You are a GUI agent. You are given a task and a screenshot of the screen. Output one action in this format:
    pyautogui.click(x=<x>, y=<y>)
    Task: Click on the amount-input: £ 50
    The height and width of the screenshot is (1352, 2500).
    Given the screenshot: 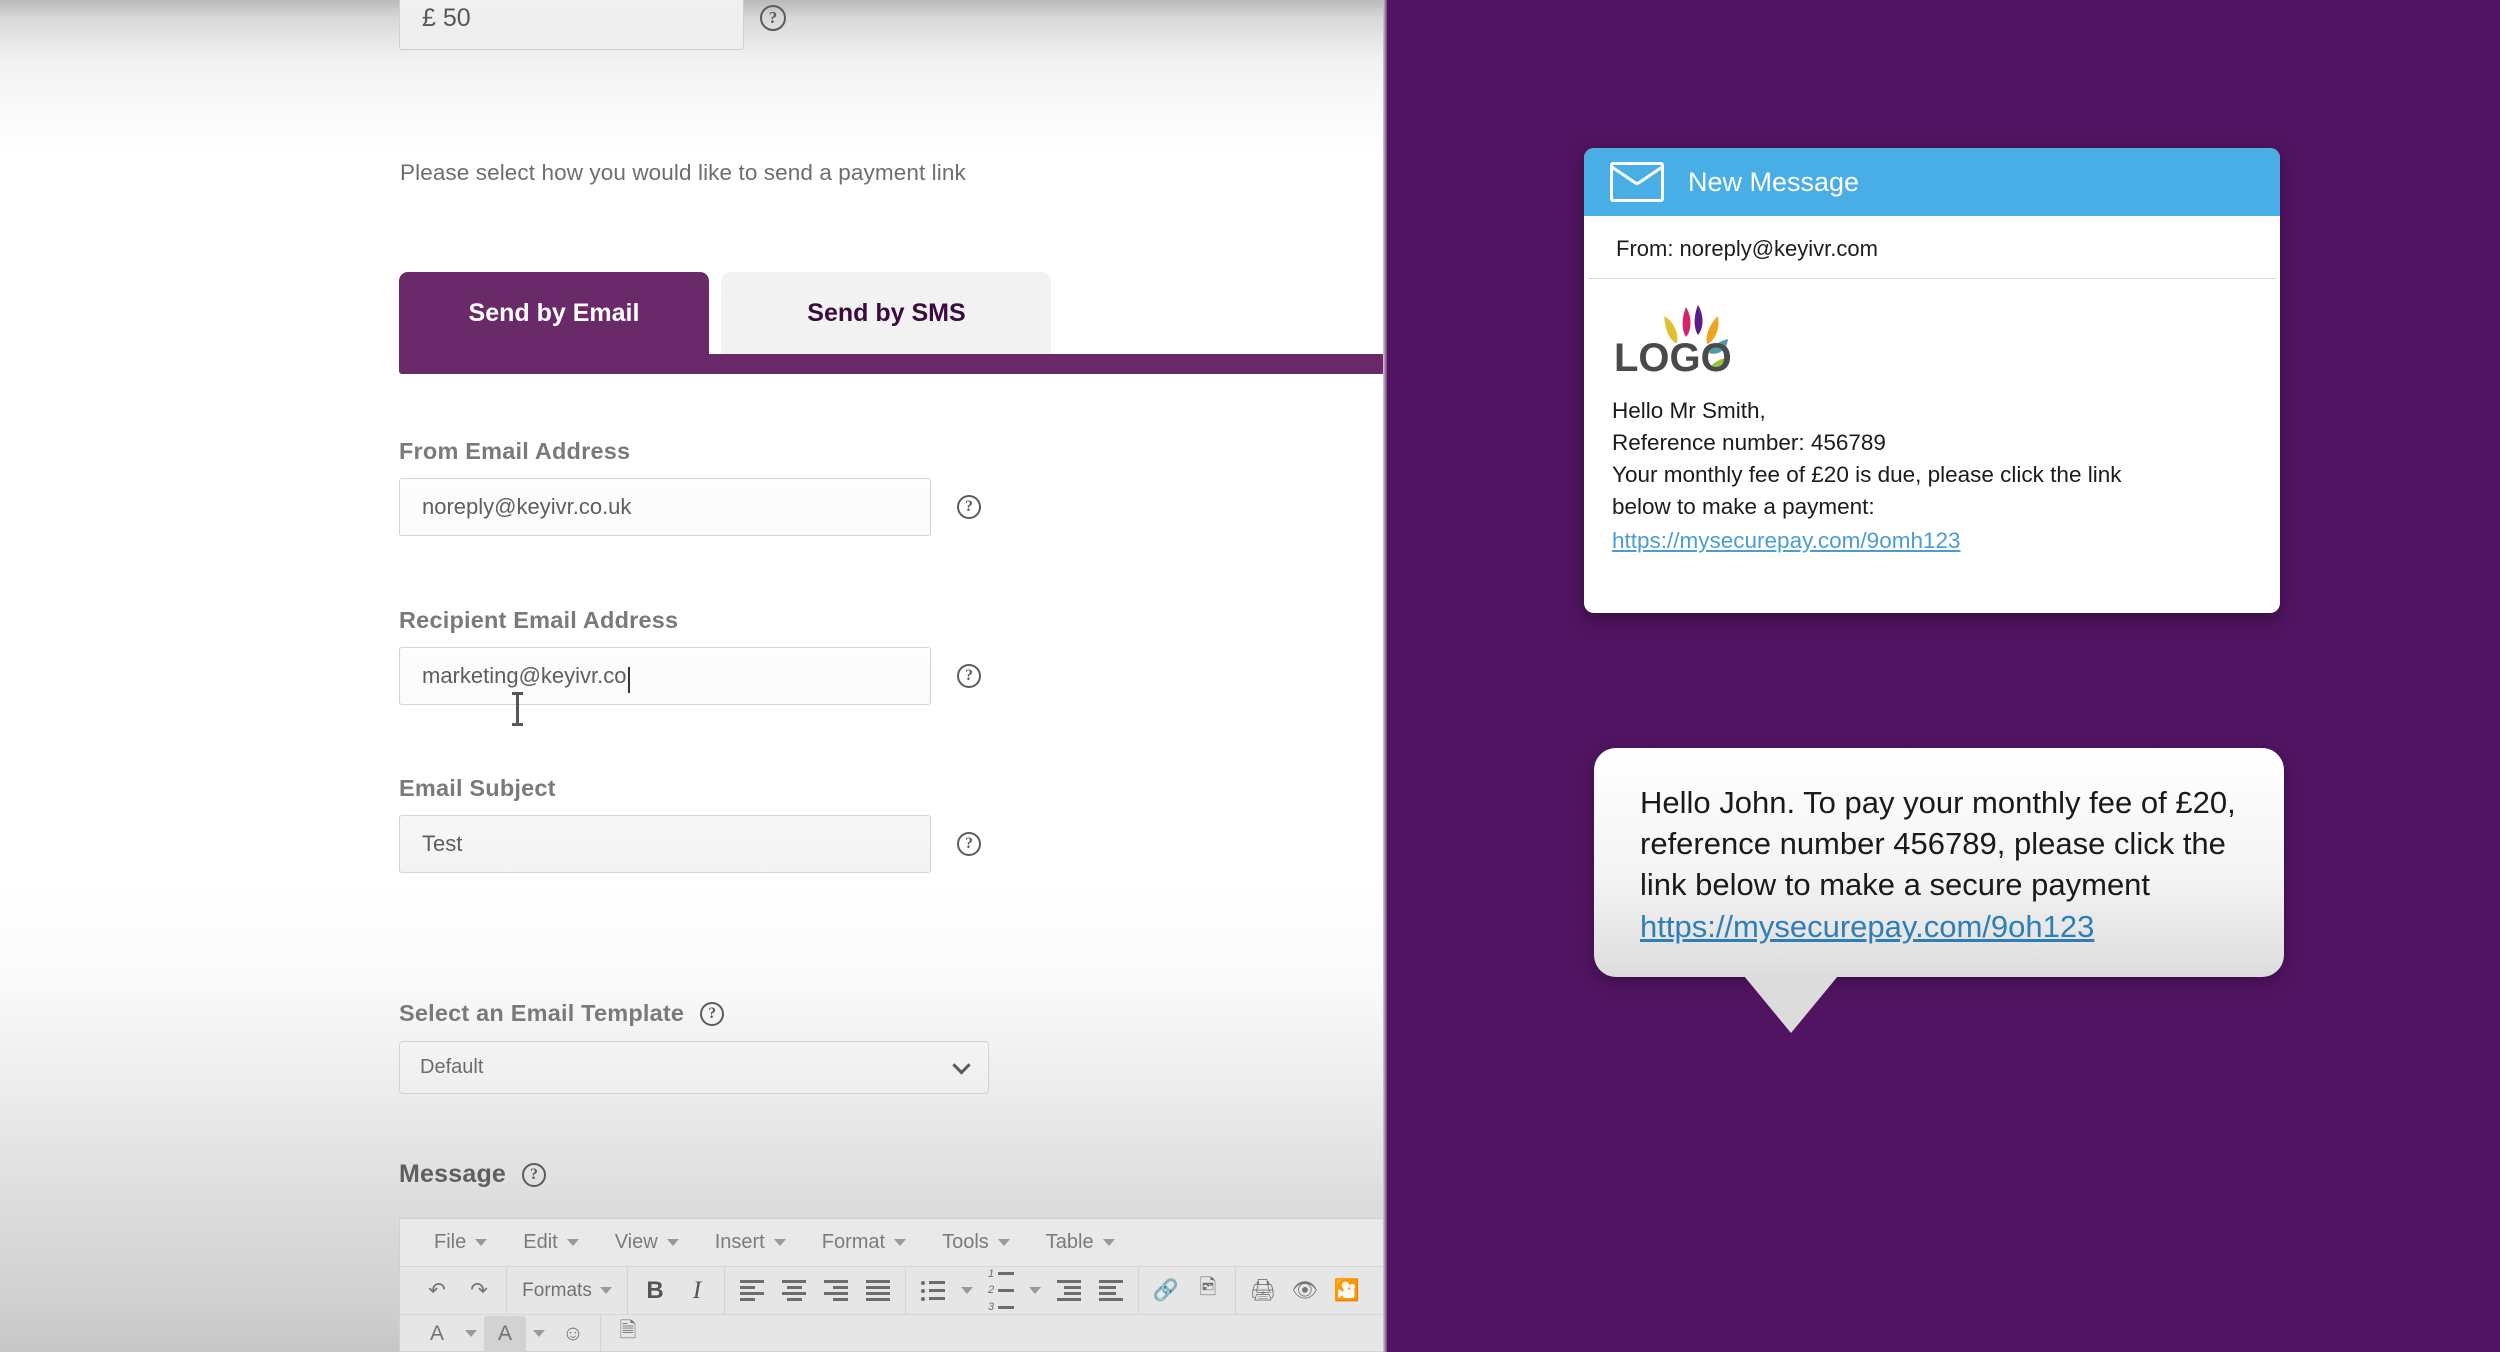 What is the action you would take?
    pyautogui.click(x=571, y=25)
    